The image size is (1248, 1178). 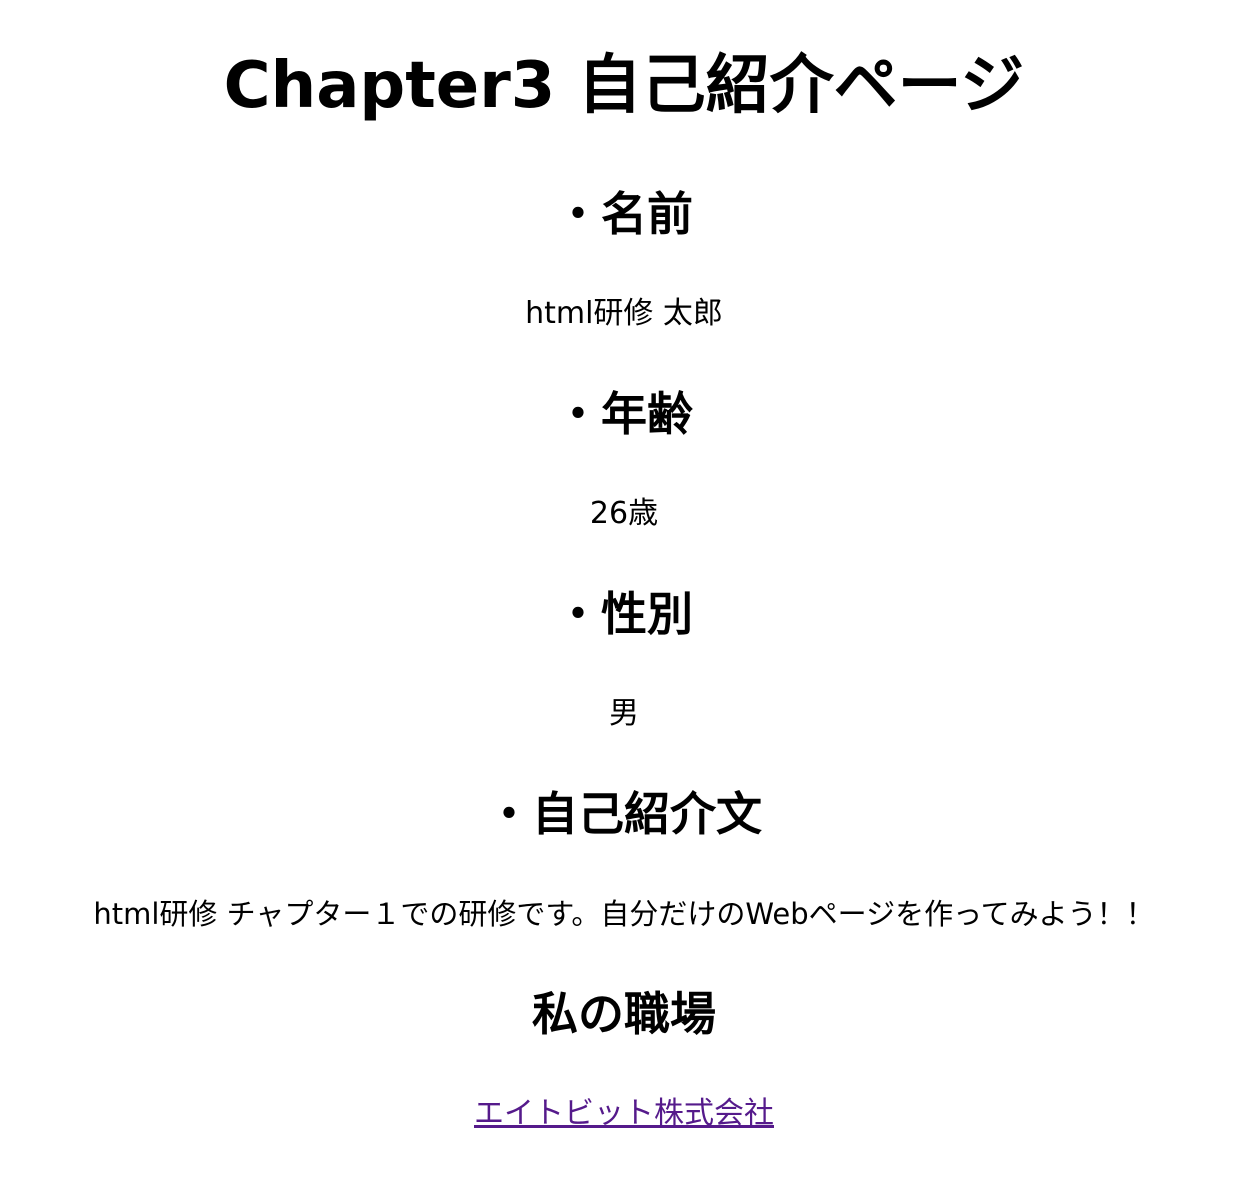 What do you see at coordinates (624, 814) in the screenshot?
I see `intro-heading: ・自己紹介文` at bounding box center [624, 814].